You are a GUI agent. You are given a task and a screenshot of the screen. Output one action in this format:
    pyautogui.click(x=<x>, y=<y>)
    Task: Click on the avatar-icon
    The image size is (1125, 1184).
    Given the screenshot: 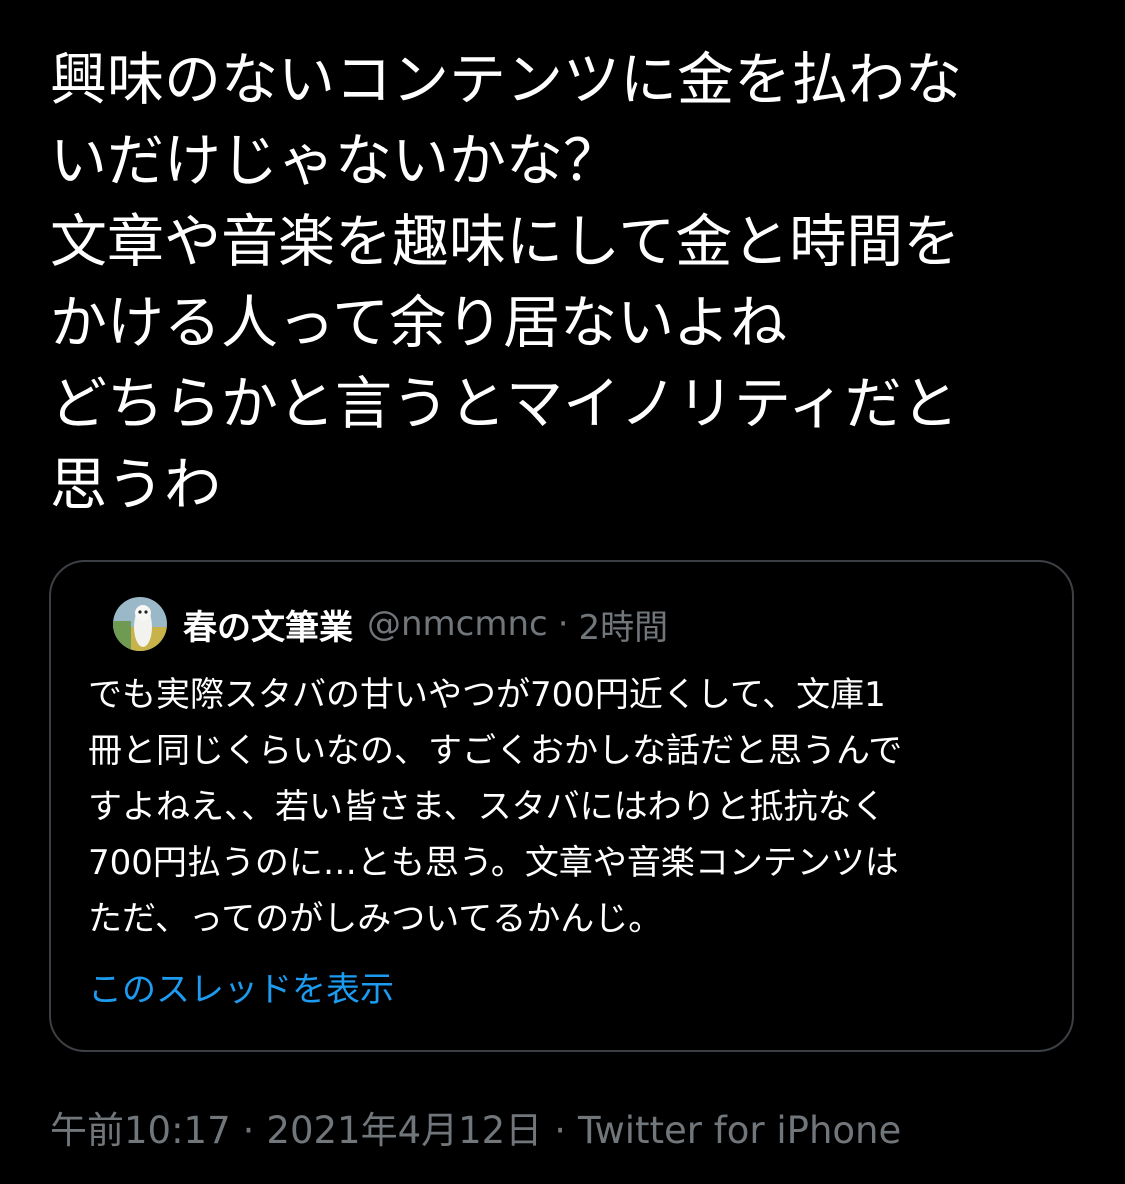 What is the action you would take?
    pyautogui.click(x=140, y=624)
    